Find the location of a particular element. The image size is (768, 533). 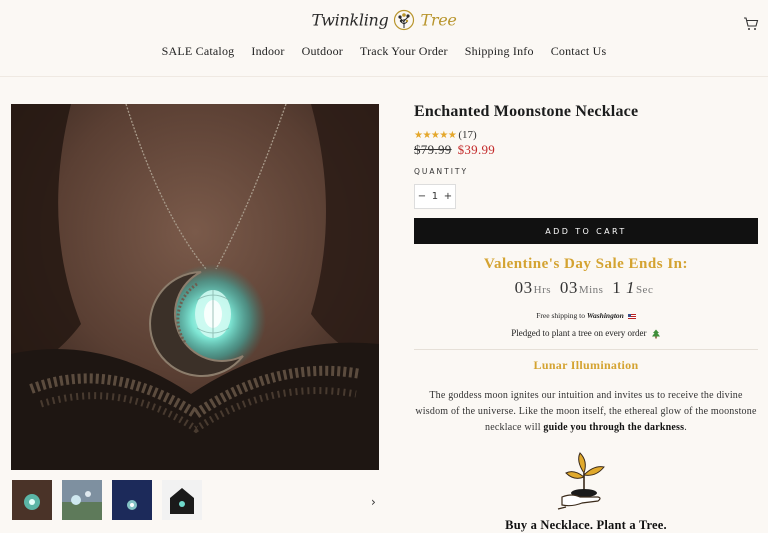

product-rating: ★★★★★ (17) is located at coordinates (445, 135).